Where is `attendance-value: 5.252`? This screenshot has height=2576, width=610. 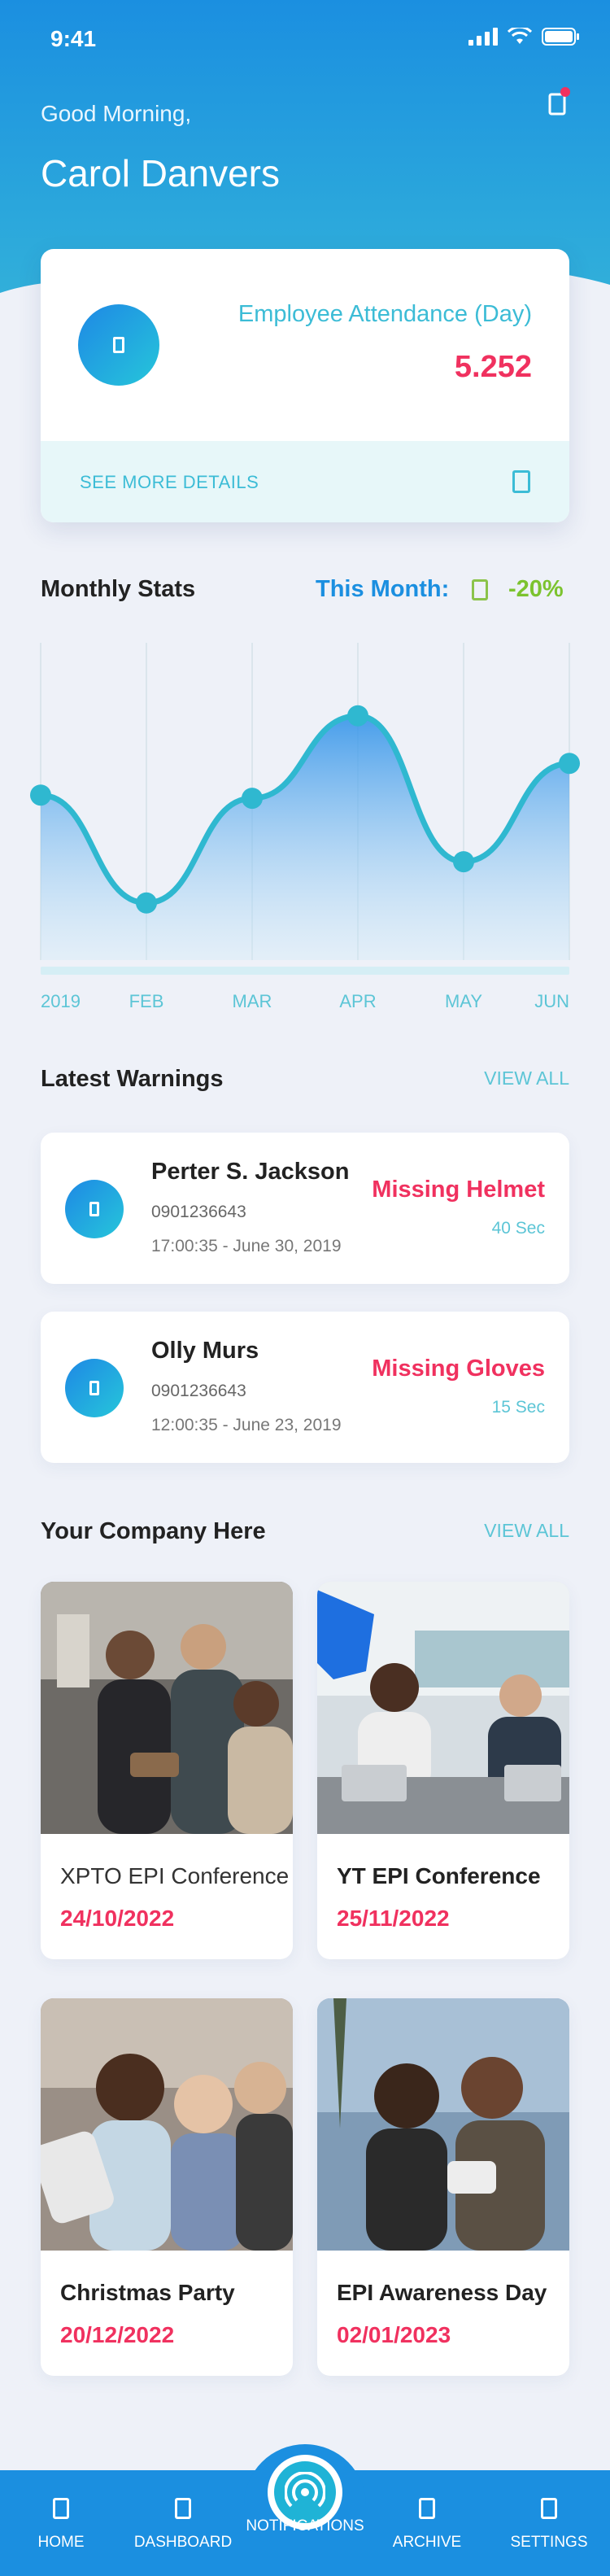 attendance-value: 5.252 is located at coordinates (493, 367).